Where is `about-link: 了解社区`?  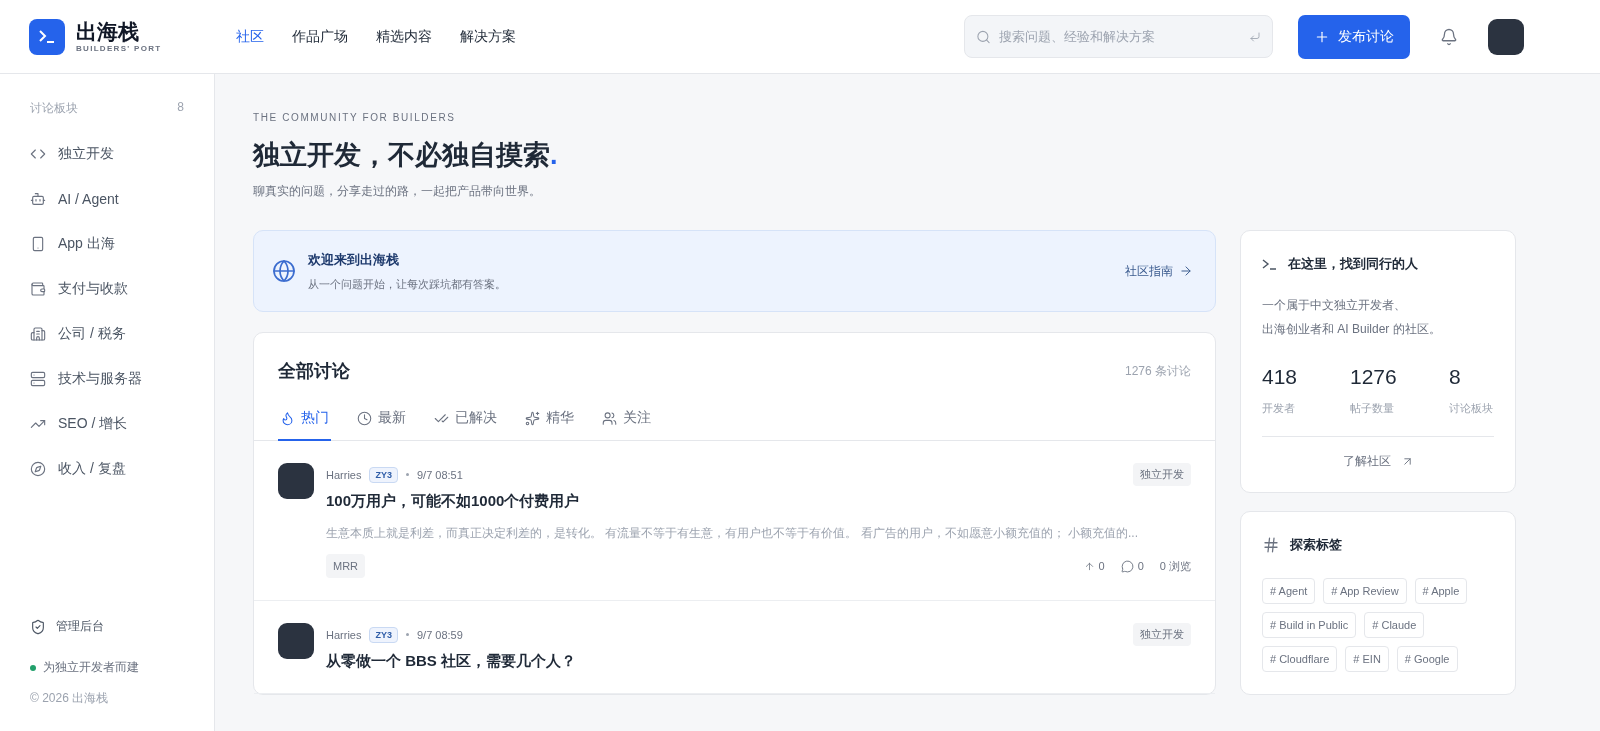
about-link: 了解社区 is located at coordinates (1378, 461).